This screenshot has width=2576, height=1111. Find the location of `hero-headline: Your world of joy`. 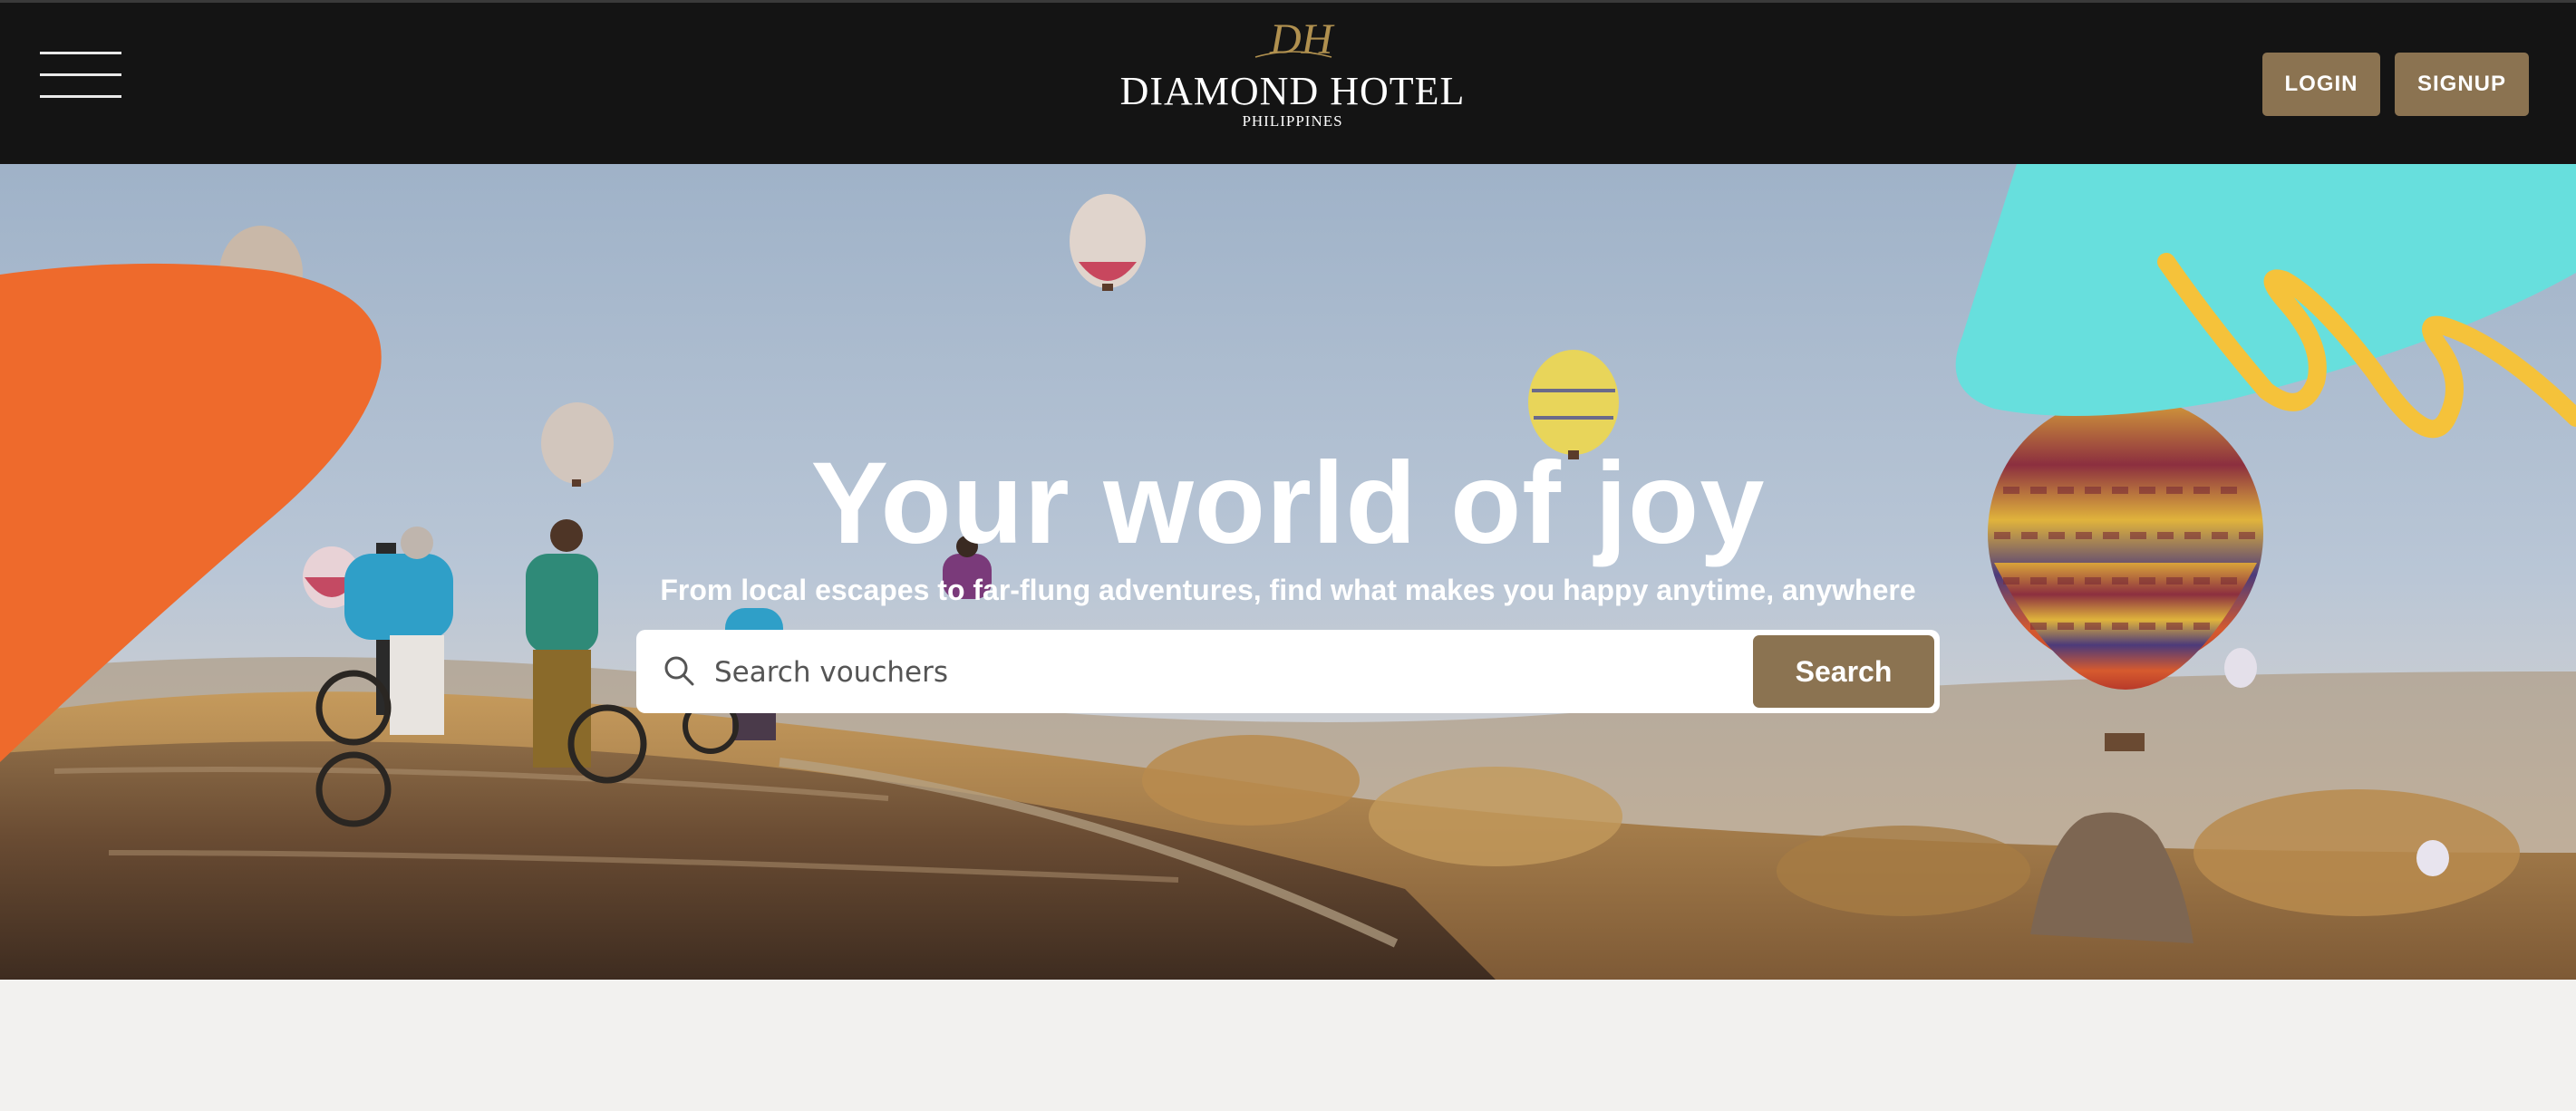

hero-headline: Your world of joy is located at coordinates (1288, 503).